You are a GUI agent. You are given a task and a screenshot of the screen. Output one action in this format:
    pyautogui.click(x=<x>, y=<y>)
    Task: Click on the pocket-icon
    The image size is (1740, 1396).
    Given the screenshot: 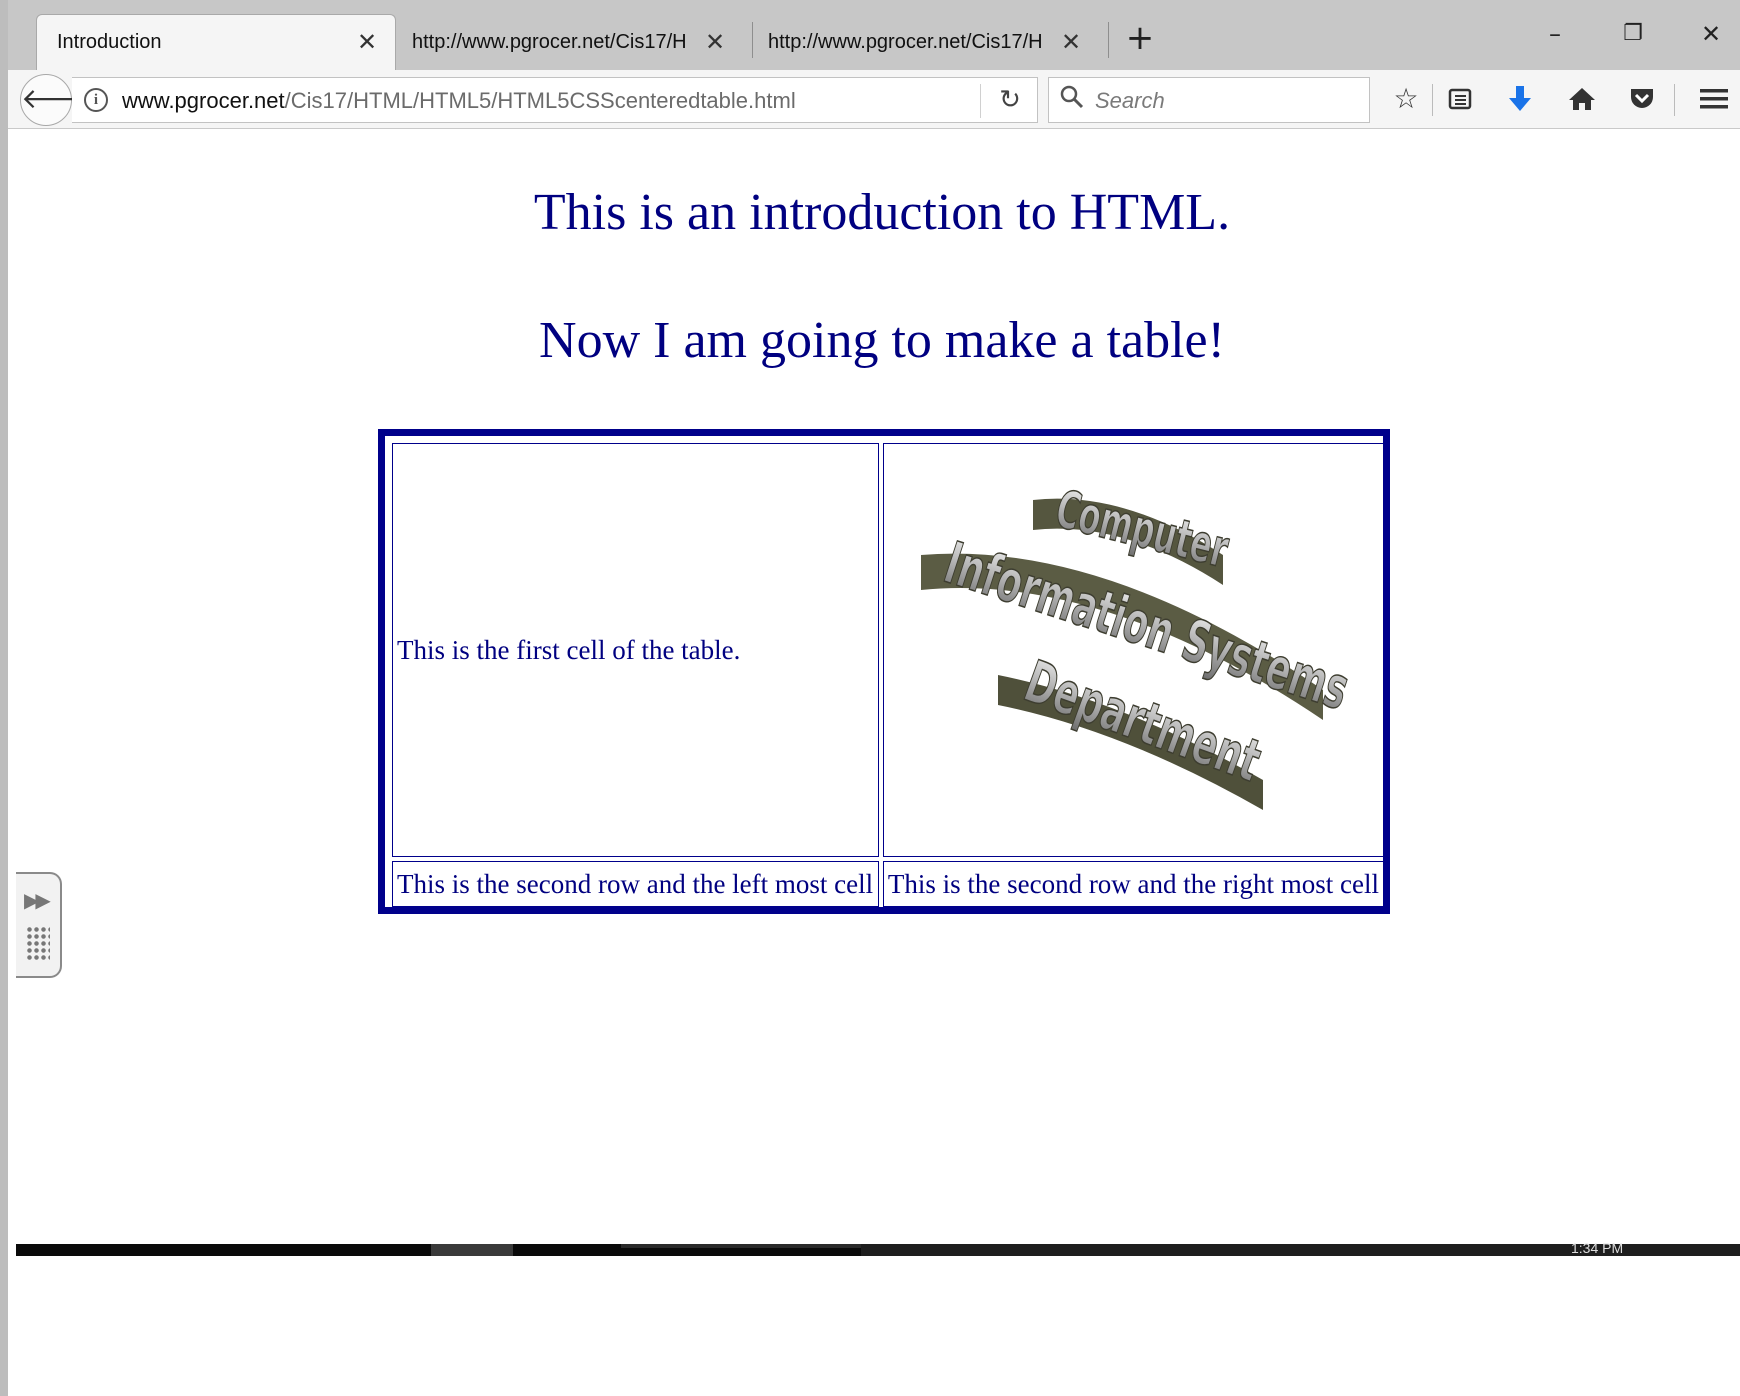 What is the action you would take?
    pyautogui.click(x=1642, y=99)
    